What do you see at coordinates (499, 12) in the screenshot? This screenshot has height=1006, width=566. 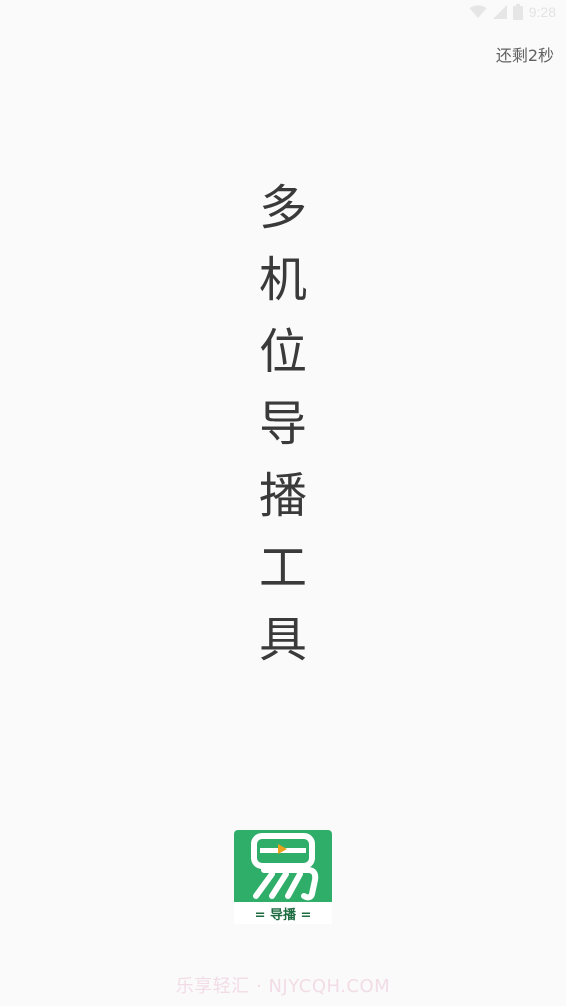 I see `signal-icon` at bounding box center [499, 12].